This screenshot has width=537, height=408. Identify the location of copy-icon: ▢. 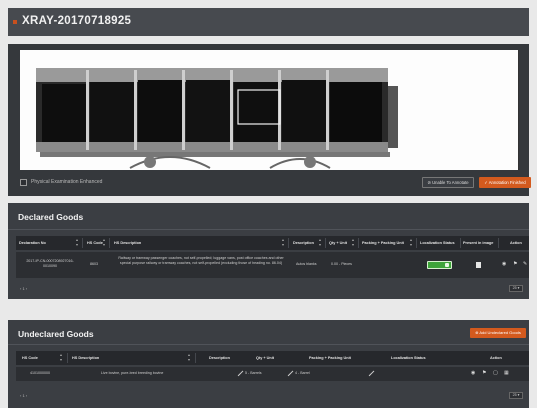
(495, 373).